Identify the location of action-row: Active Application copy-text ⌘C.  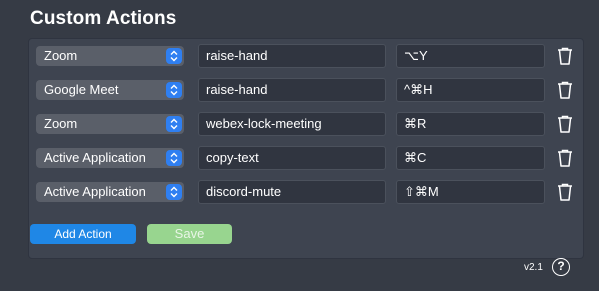
(306, 158).